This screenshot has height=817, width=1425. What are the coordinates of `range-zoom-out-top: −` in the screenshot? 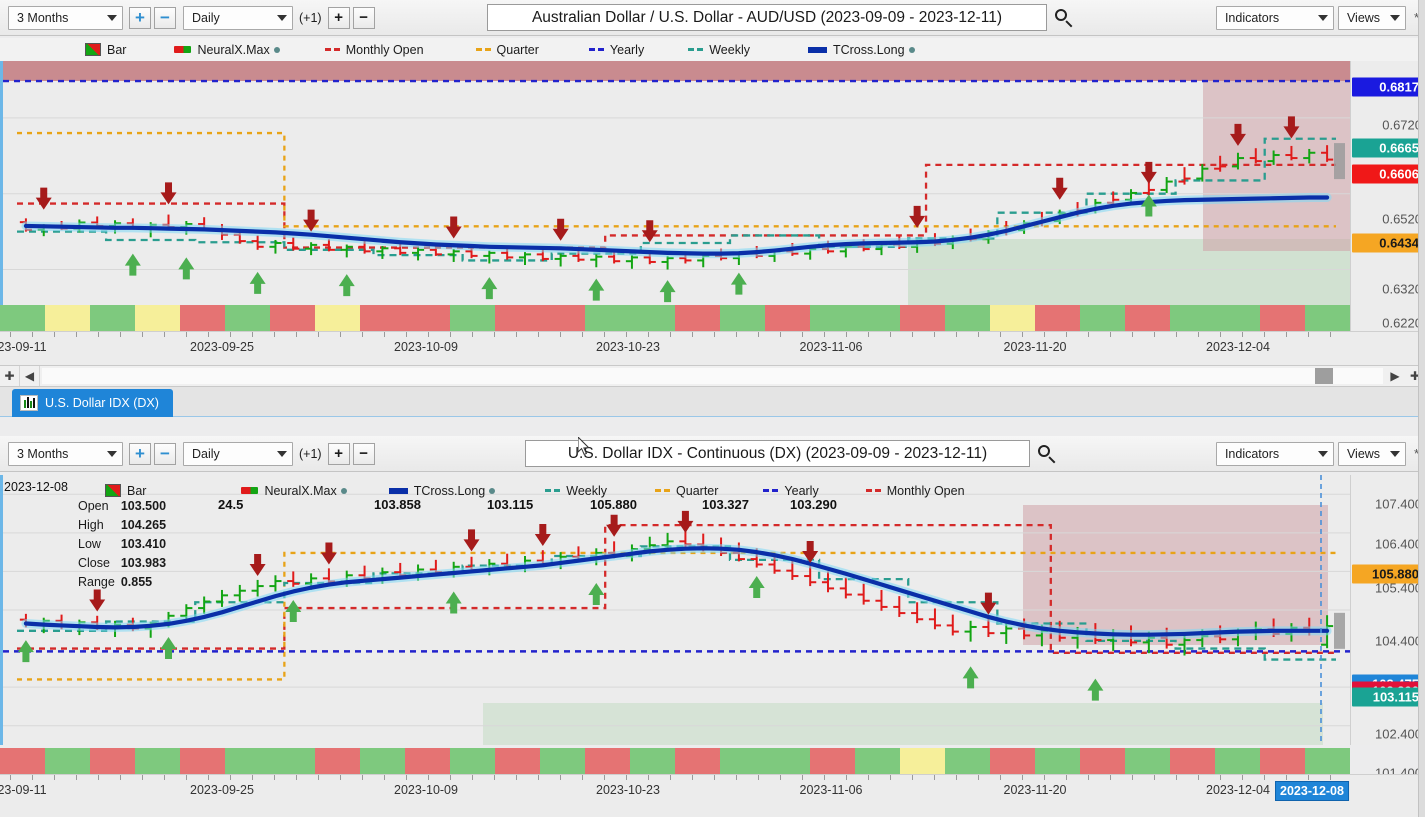 It's located at (165, 17).